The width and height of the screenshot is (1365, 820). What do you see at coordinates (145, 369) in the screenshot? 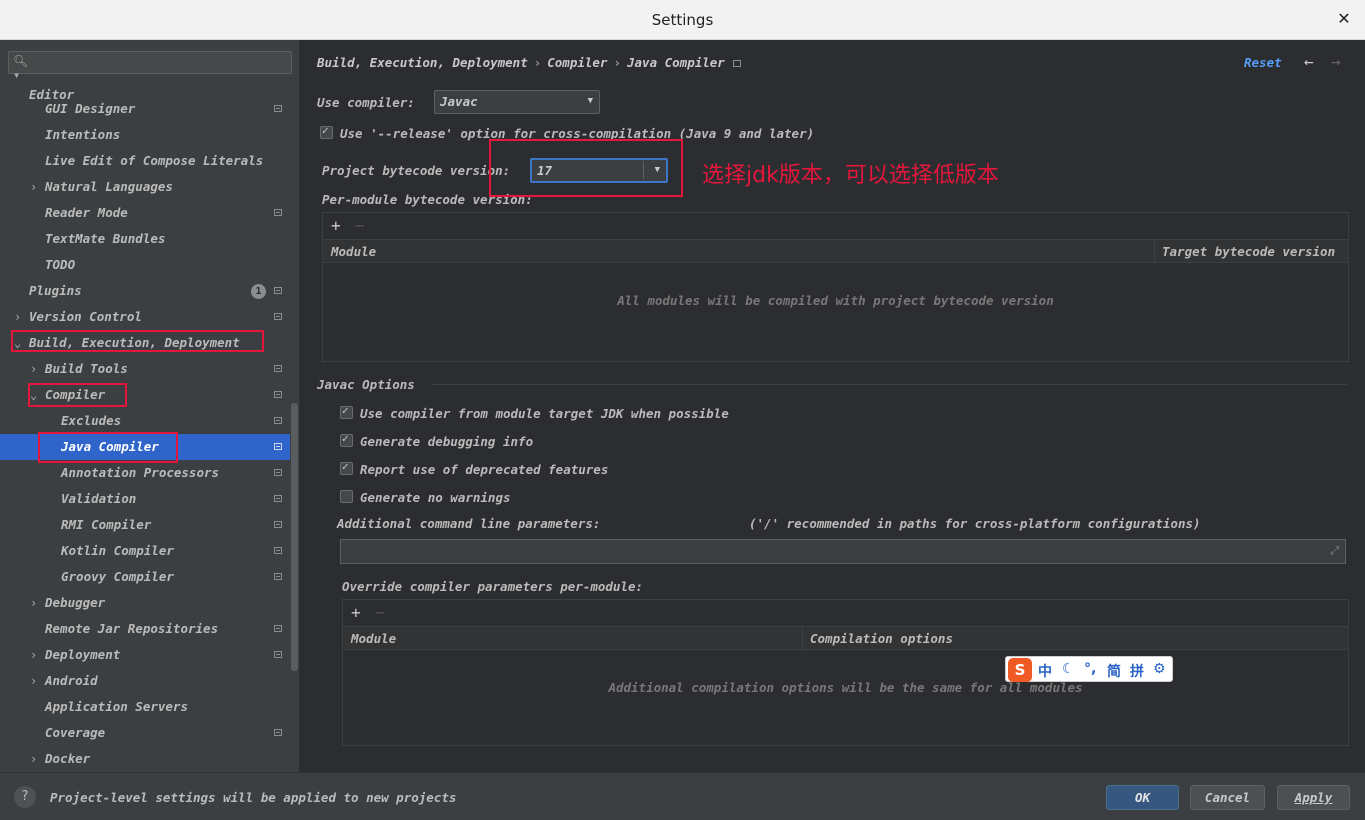
I see `sidebar-item-build-tools: › Build Tools` at bounding box center [145, 369].